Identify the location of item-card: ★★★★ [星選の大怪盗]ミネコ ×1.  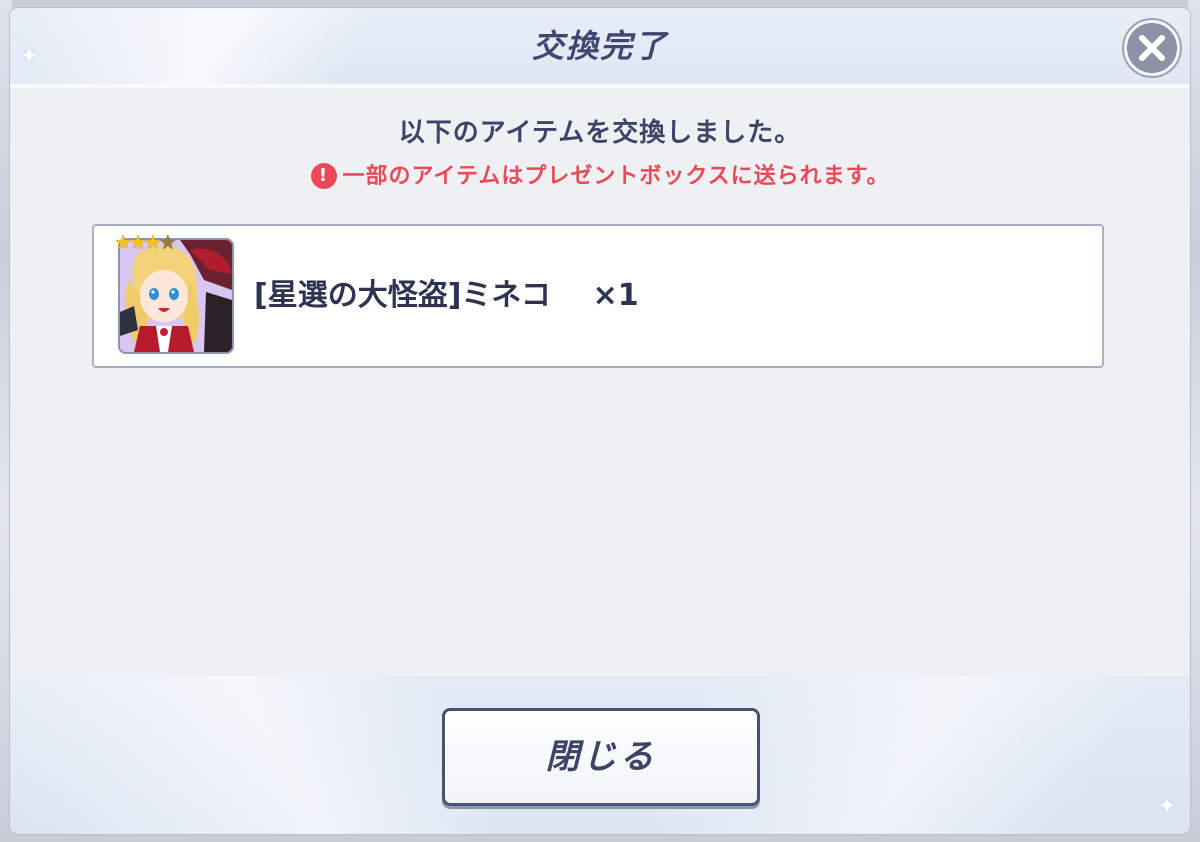
(598, 296).